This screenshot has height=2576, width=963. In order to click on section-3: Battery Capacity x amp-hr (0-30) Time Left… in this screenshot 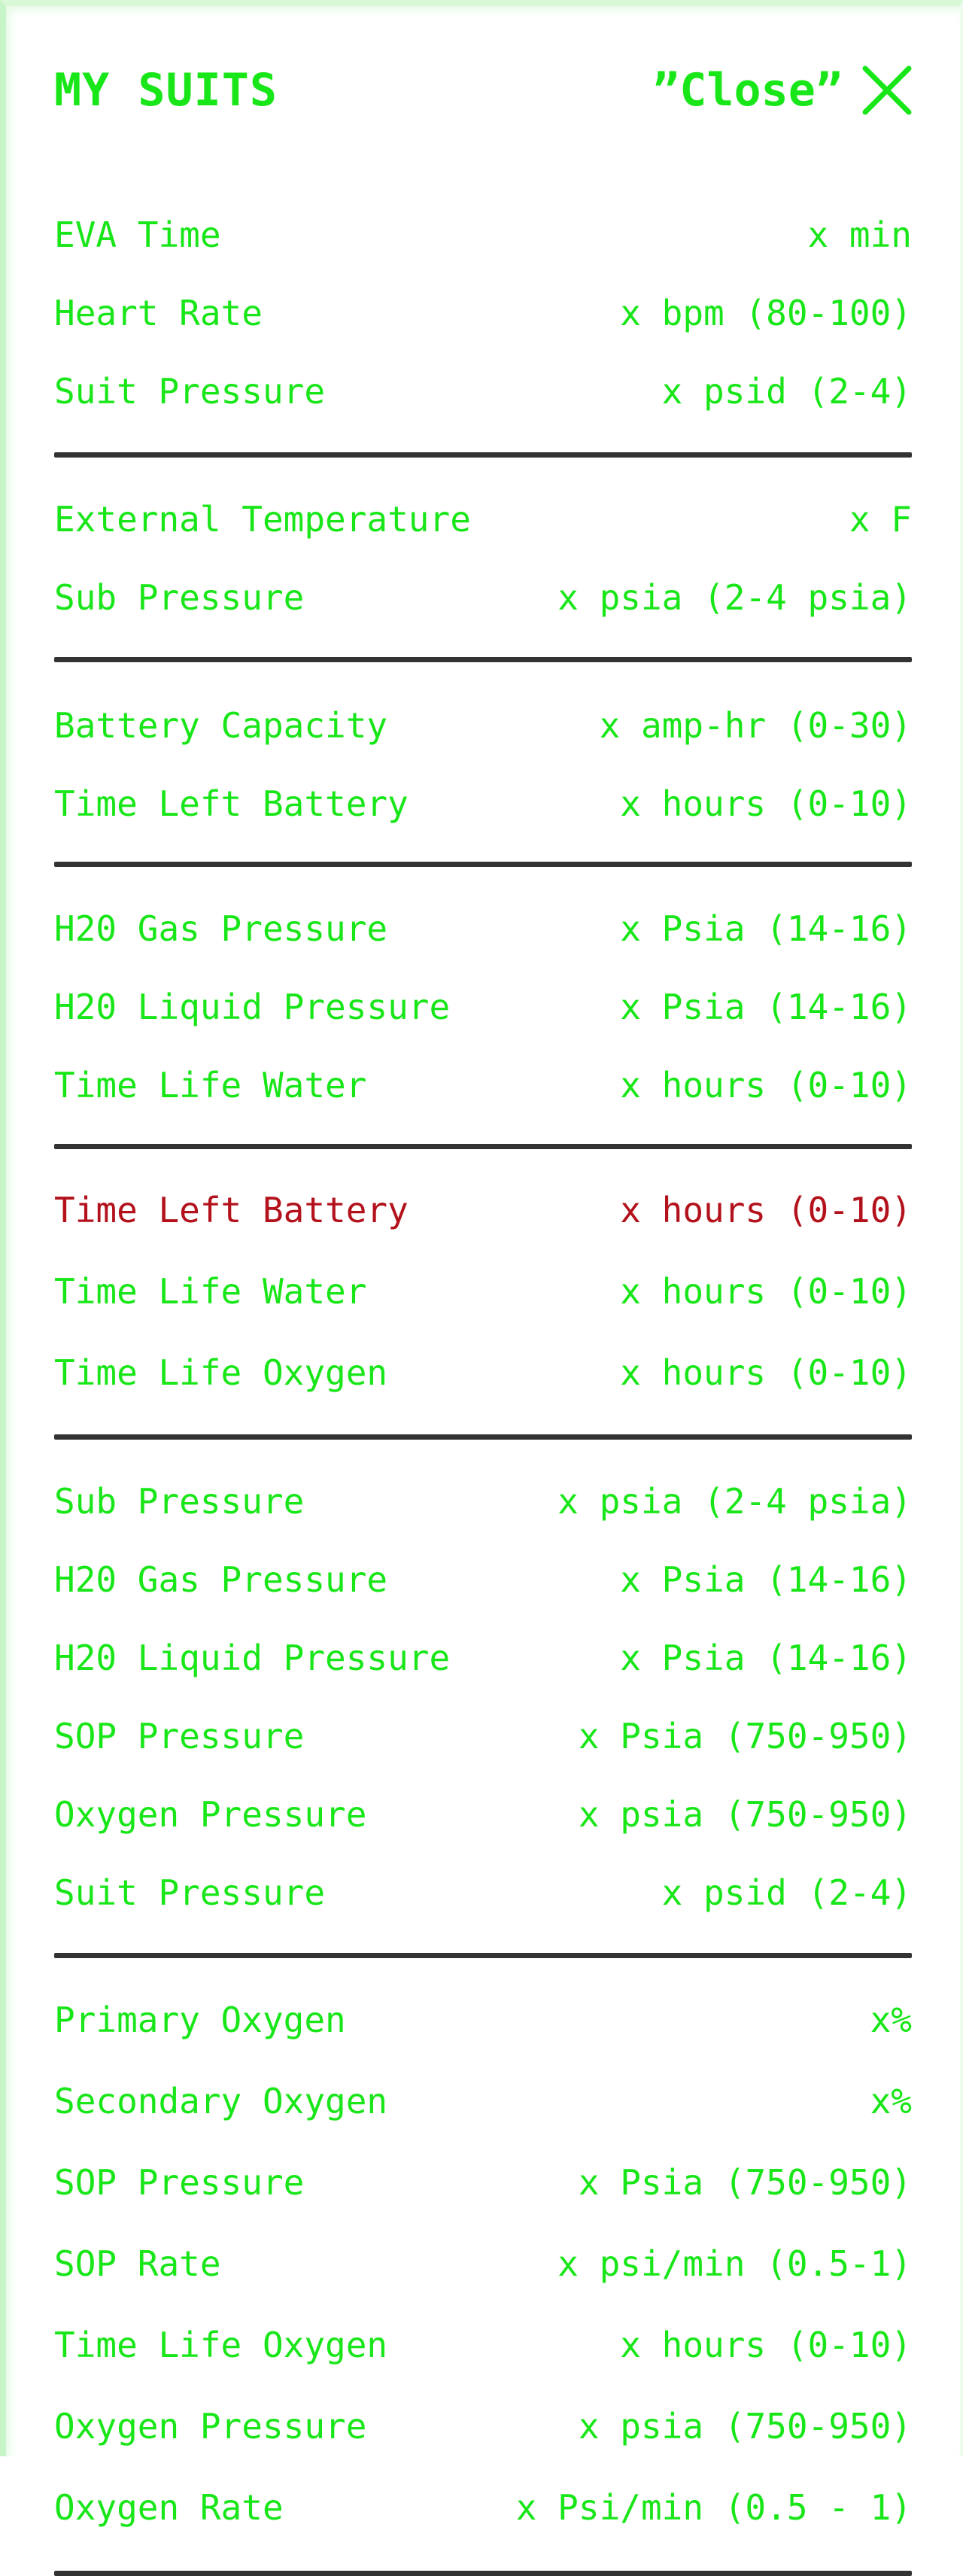, I will do `click(483, 764)`.